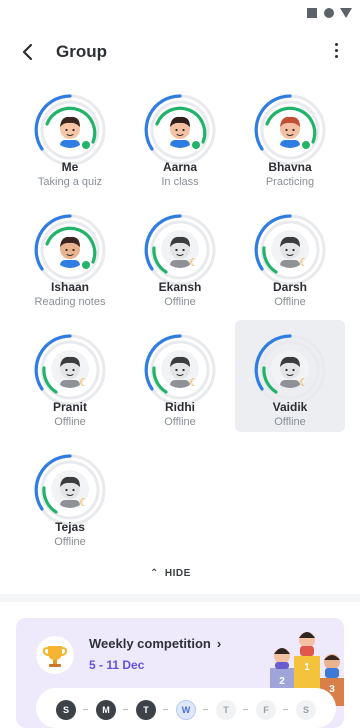 The image size is (360, 728). What do you see at coordinates (155, 643) in the screenshot?
I see `competition-title: Weekly competition ›` at bounding box center [155, 643].